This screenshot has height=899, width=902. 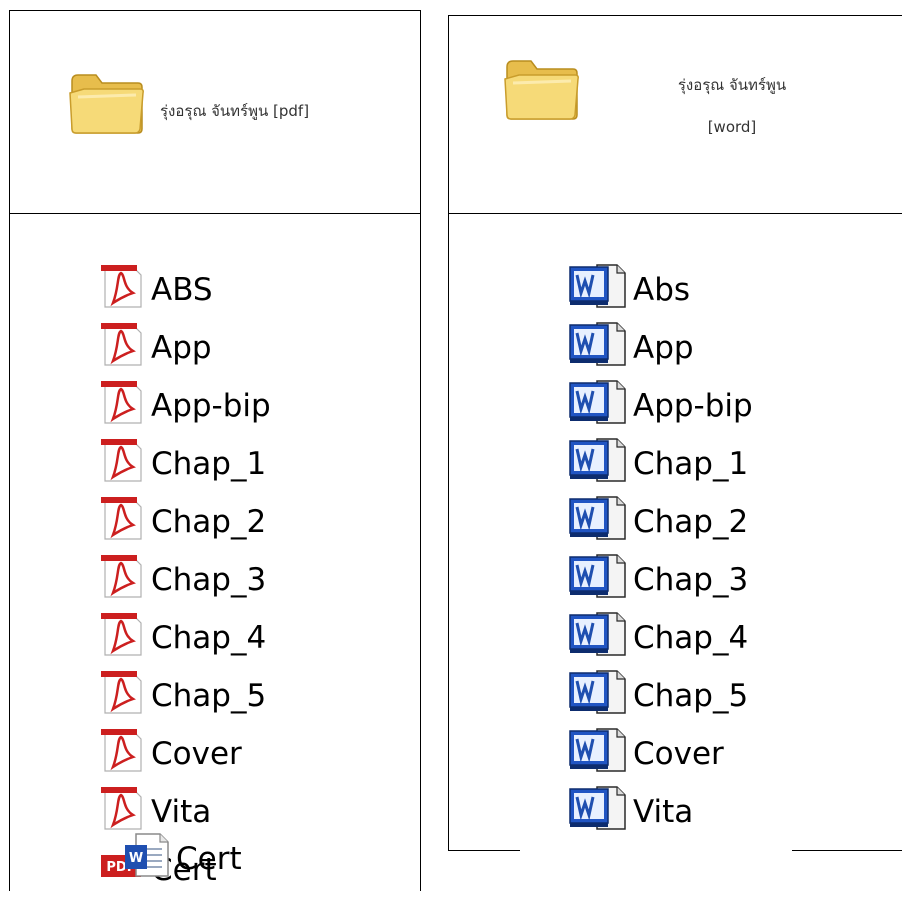 I want to click on folder-label: รุ่งอรุณ จันทร์พูน [word], so click(x=732, y=106).